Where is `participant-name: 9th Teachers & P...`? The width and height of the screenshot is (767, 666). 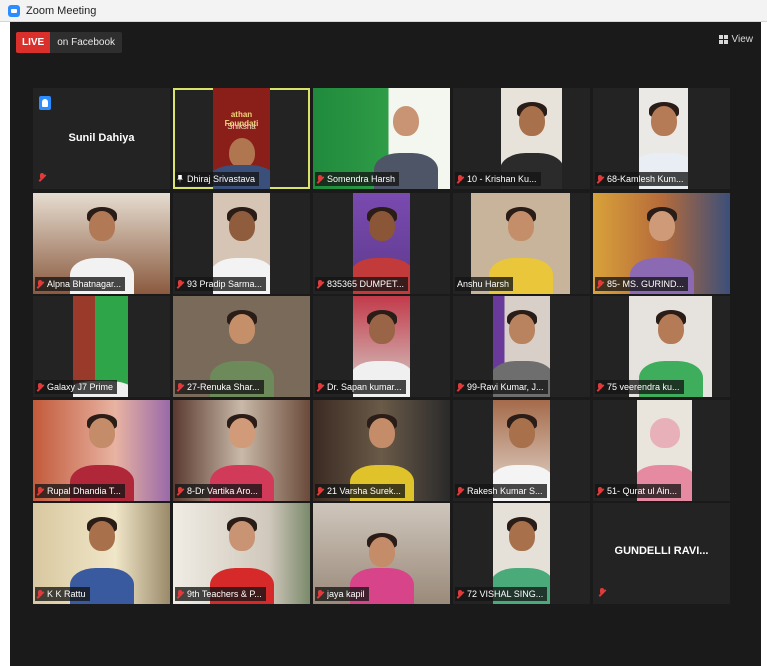 participant-name: 9th Teachers & P... is located at coordinates (224, 594).